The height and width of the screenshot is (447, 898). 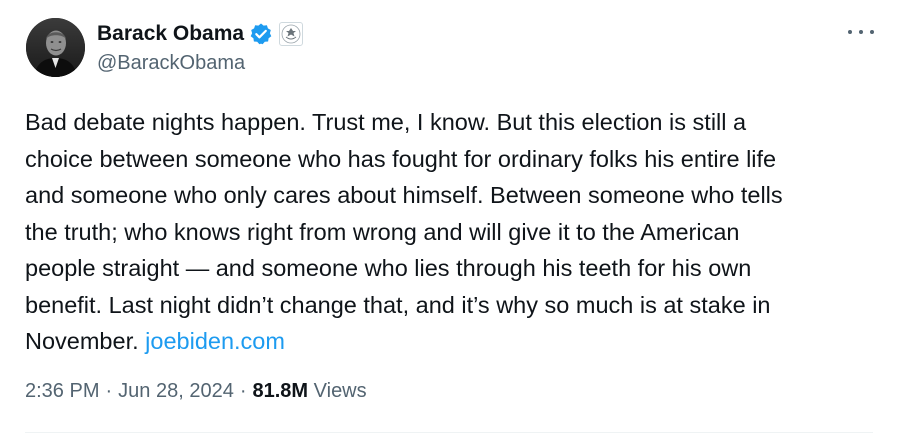 I want to click on tweet-link: joebiden.com, so click(x=215, y=341).